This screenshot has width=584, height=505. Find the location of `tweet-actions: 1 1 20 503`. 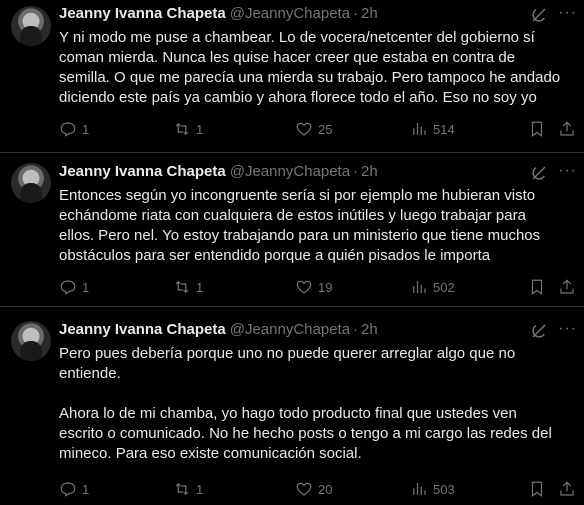

tweet-actions: 1 1 20 503 is located at coordinates (319, 489).